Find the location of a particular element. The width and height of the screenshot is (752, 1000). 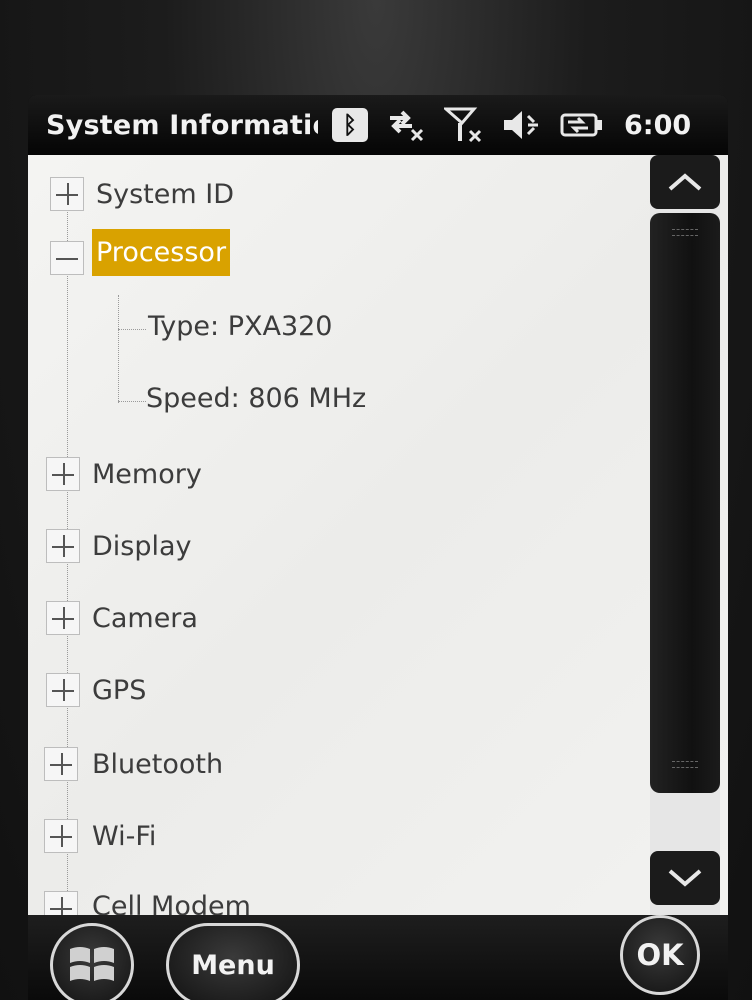

window-title: System Informatio is located at coordinates (182, 125).